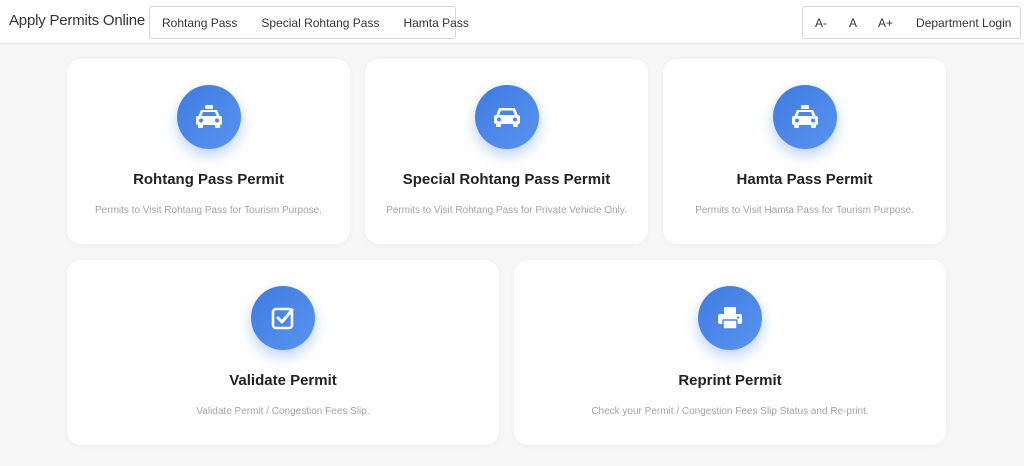  Describe the element at coordinates (208, 179) in the screenshot. I see `card-title: Rohtang Pass Permit` at that location.